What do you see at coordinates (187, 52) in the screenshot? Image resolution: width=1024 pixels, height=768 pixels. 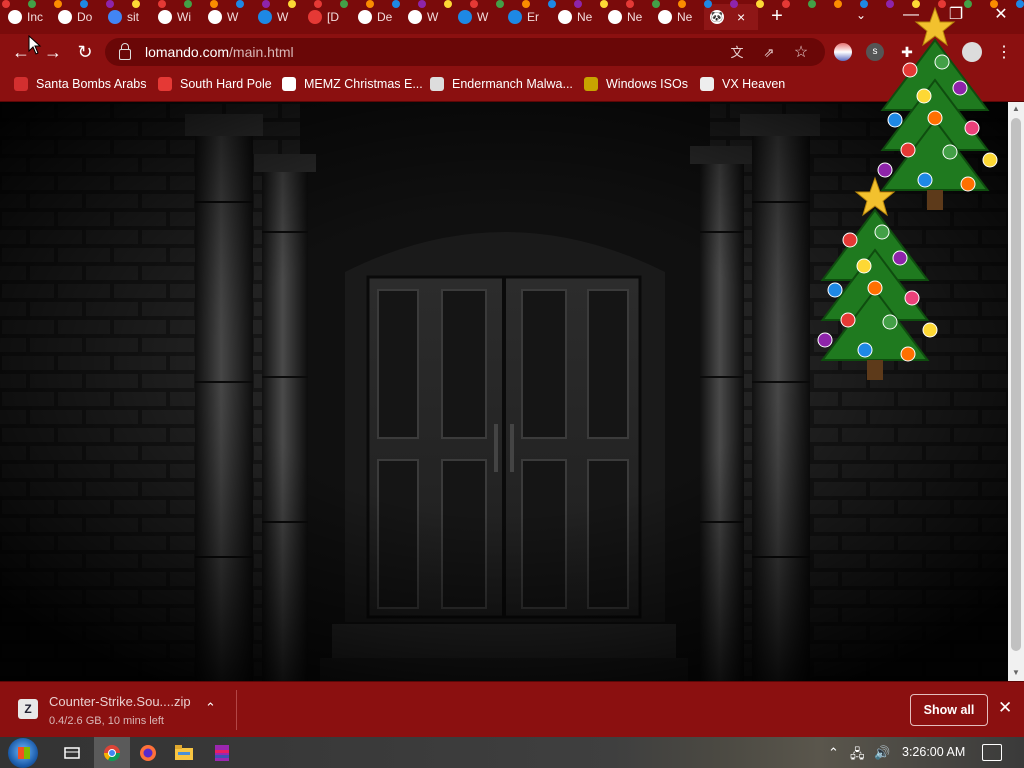 I see `url-host: lomando.com` at bounding box center [187, 52].